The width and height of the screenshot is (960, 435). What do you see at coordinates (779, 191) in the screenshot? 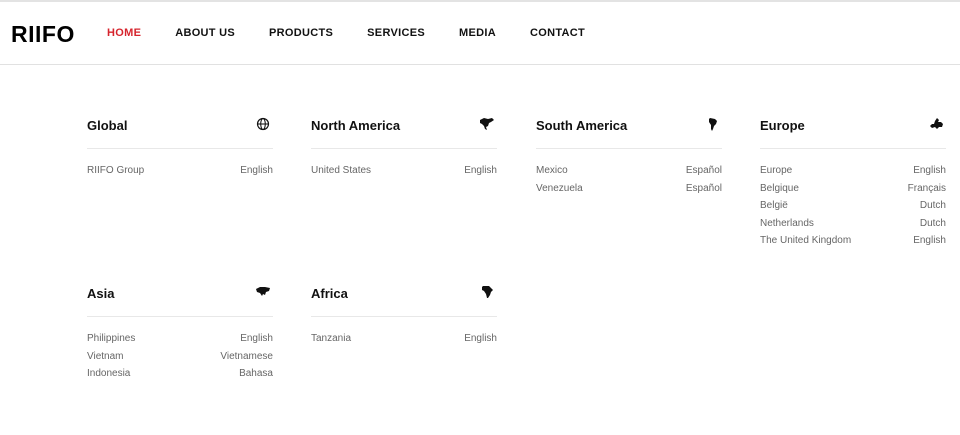
I see `site-country-link: Belgique` at bounding box center [779, 191].